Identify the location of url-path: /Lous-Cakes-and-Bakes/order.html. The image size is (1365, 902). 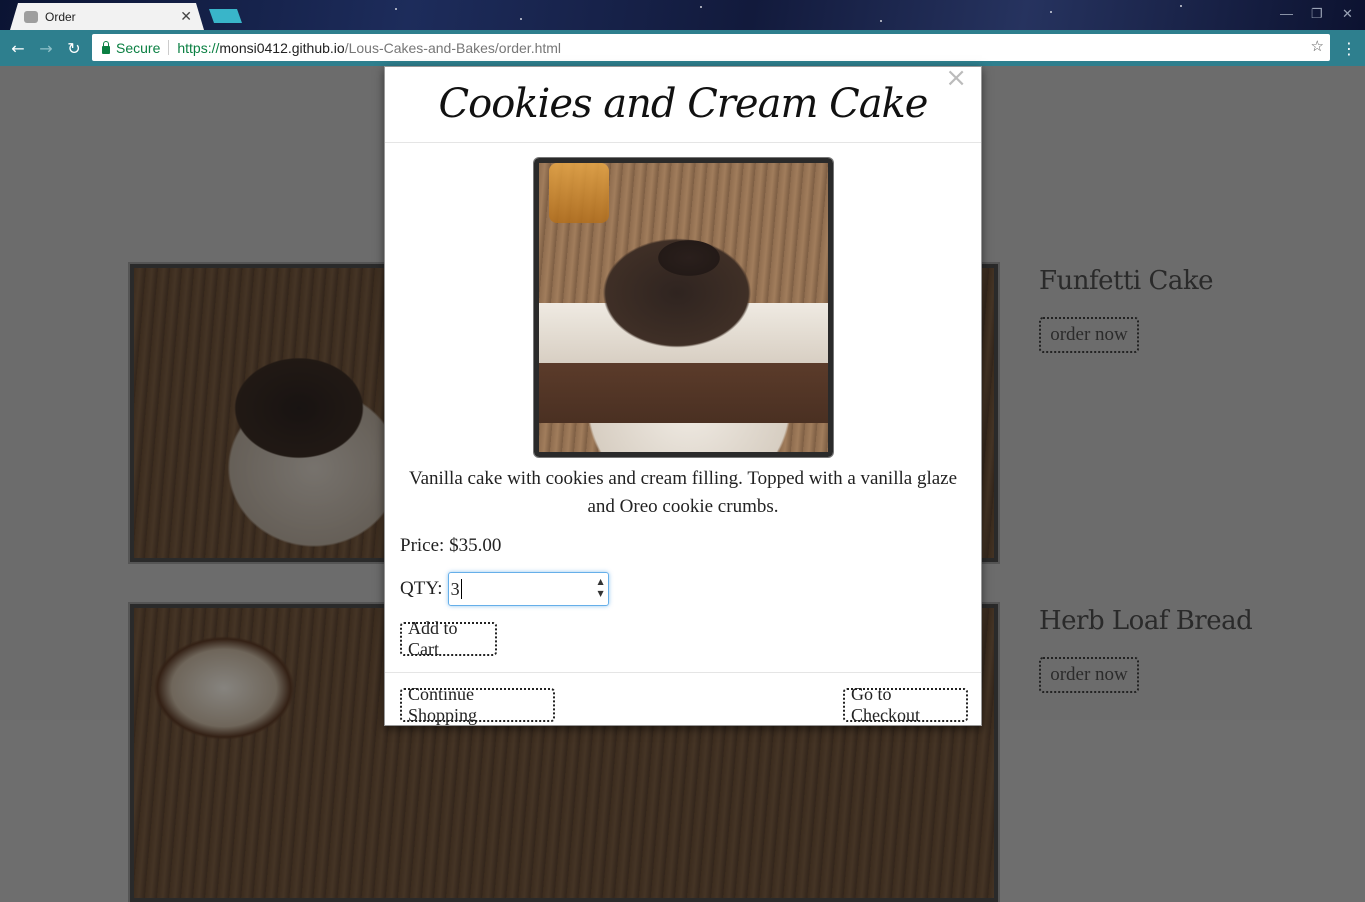
(453, 47).